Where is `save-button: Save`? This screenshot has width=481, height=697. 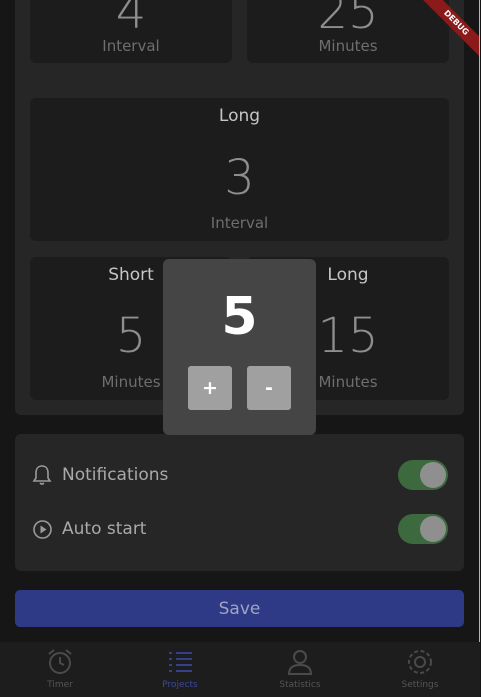 save-button: Save is located at coordinates (239, 608).